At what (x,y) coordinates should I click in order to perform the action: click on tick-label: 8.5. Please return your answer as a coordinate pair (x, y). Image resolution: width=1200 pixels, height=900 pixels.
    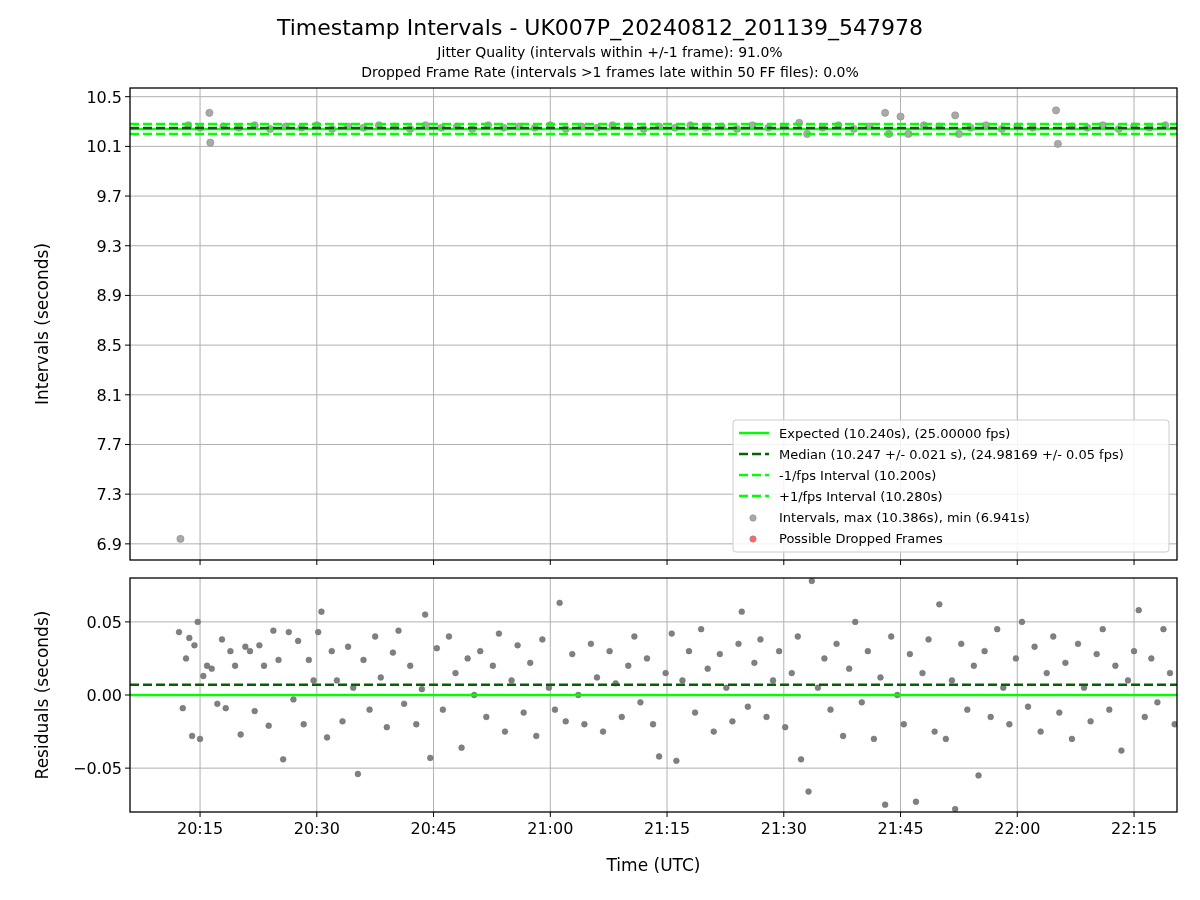
    Looking at the image, I should click on (109, 346).